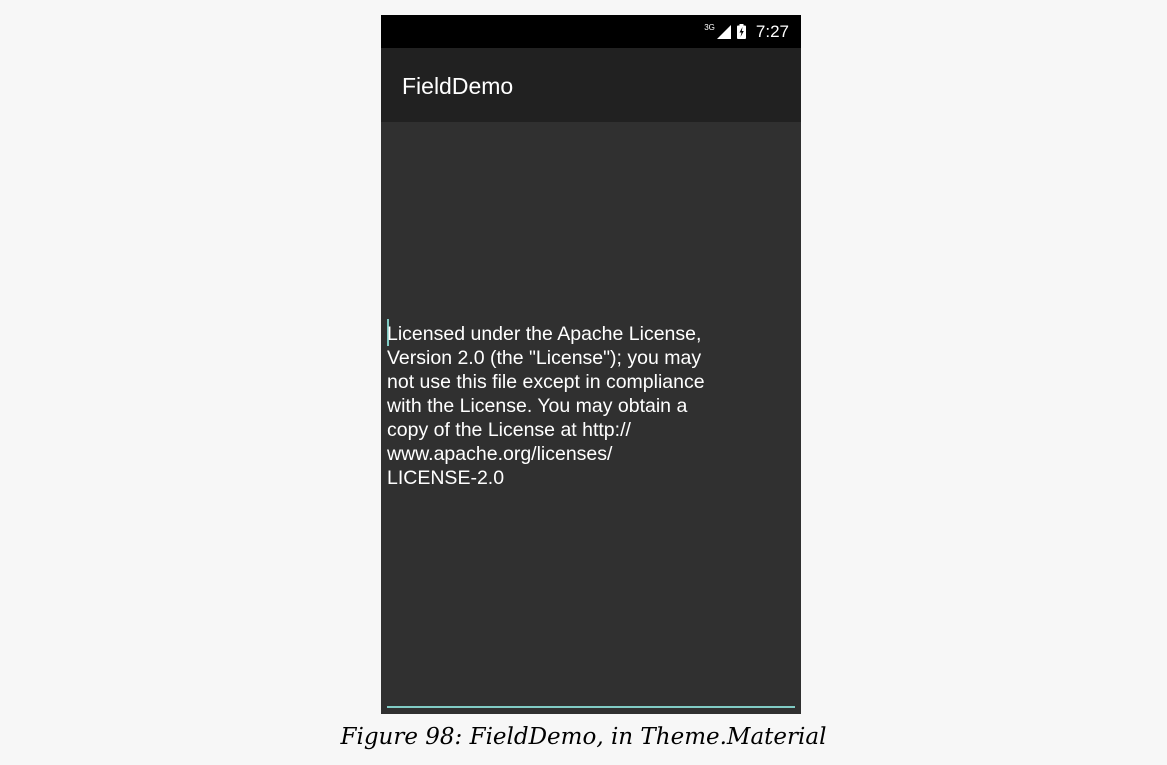  I want to click on field-underline, so click(591, 707).